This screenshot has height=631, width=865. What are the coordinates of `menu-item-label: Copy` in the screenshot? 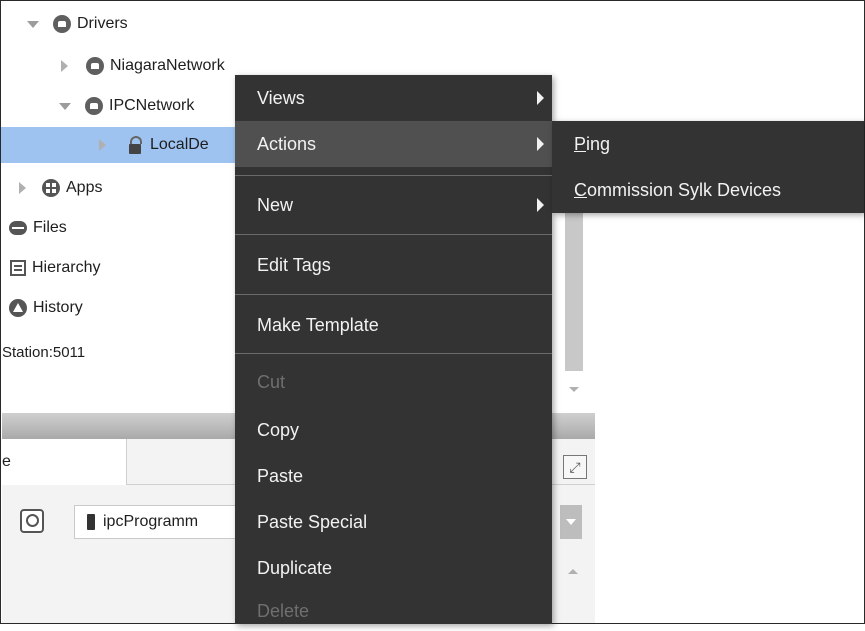 It's located at (278, 429).